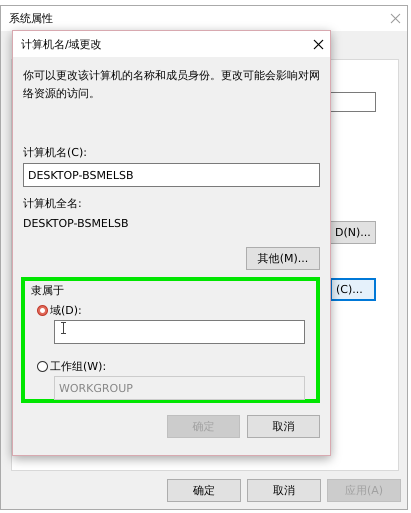 Image resolution: width=411 pixels, height=513 pixels. Describe the element at coordinates (63, 328) in the screenshot. I see `text-cursor-icon` at that location.